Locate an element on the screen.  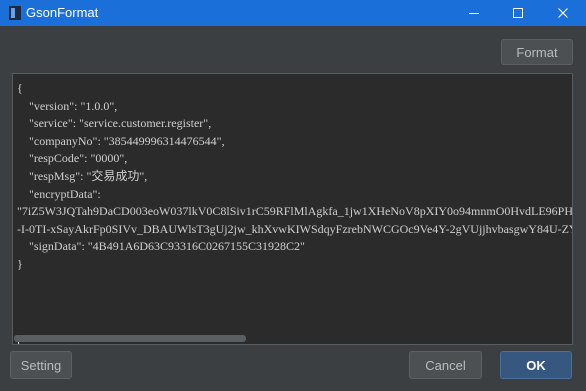
app-icon is located at coordinates (15, 13).